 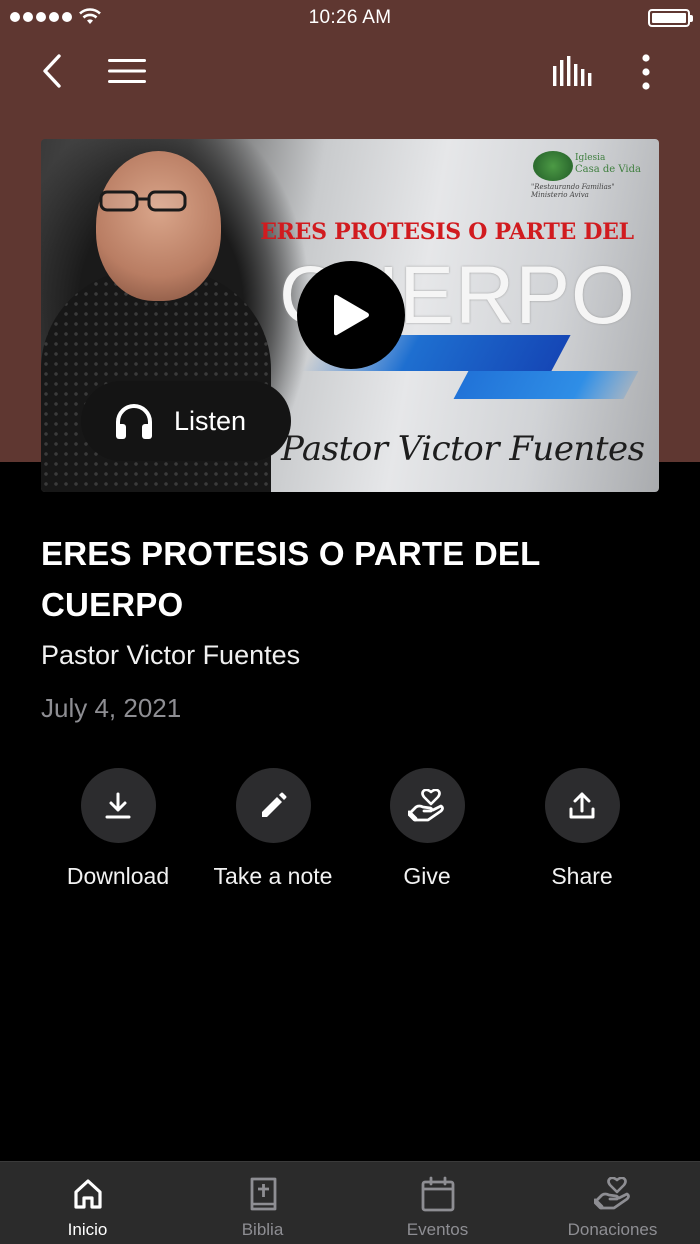 What do you see at coordinates (210, 420) in the screenshot?
I see `listen-label: Listen` at bounding box center [210, 420].